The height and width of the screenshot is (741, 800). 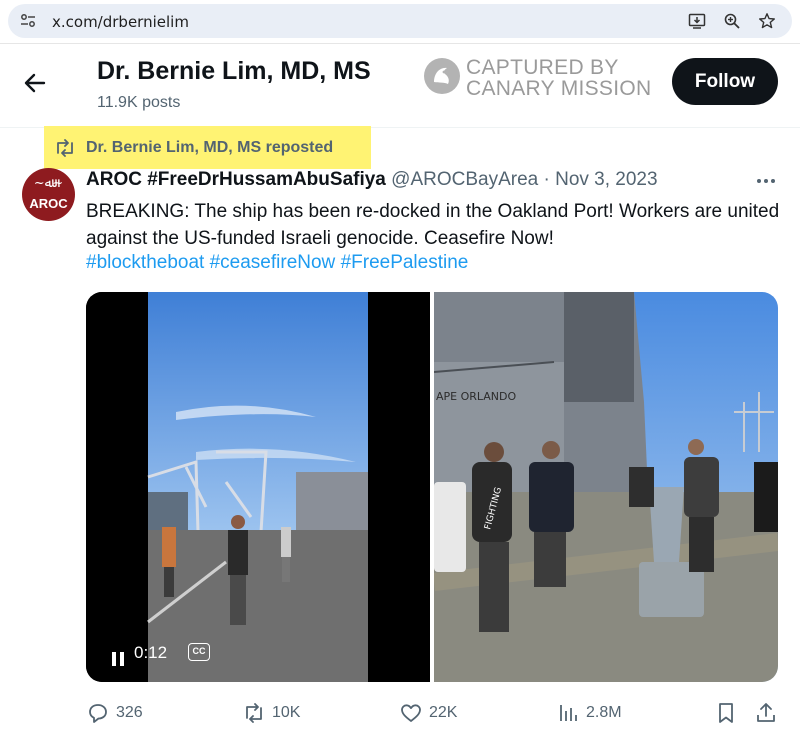 What do you see at coordinates (604, 712) in the screenshot?
I see `view-count: 2.8M` at bounding box center [604, 712].